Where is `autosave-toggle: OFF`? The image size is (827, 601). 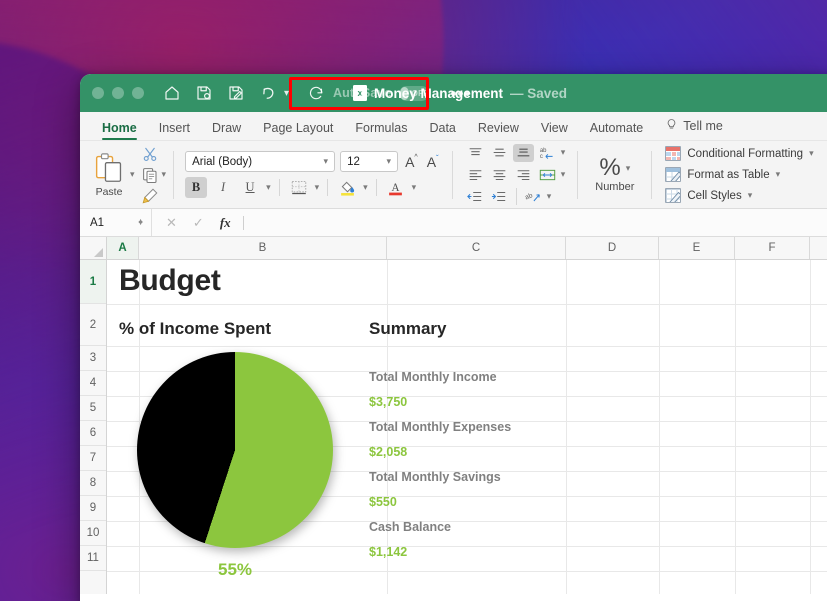 autosave-toggle: OFF is located at coordinates (413, 93).